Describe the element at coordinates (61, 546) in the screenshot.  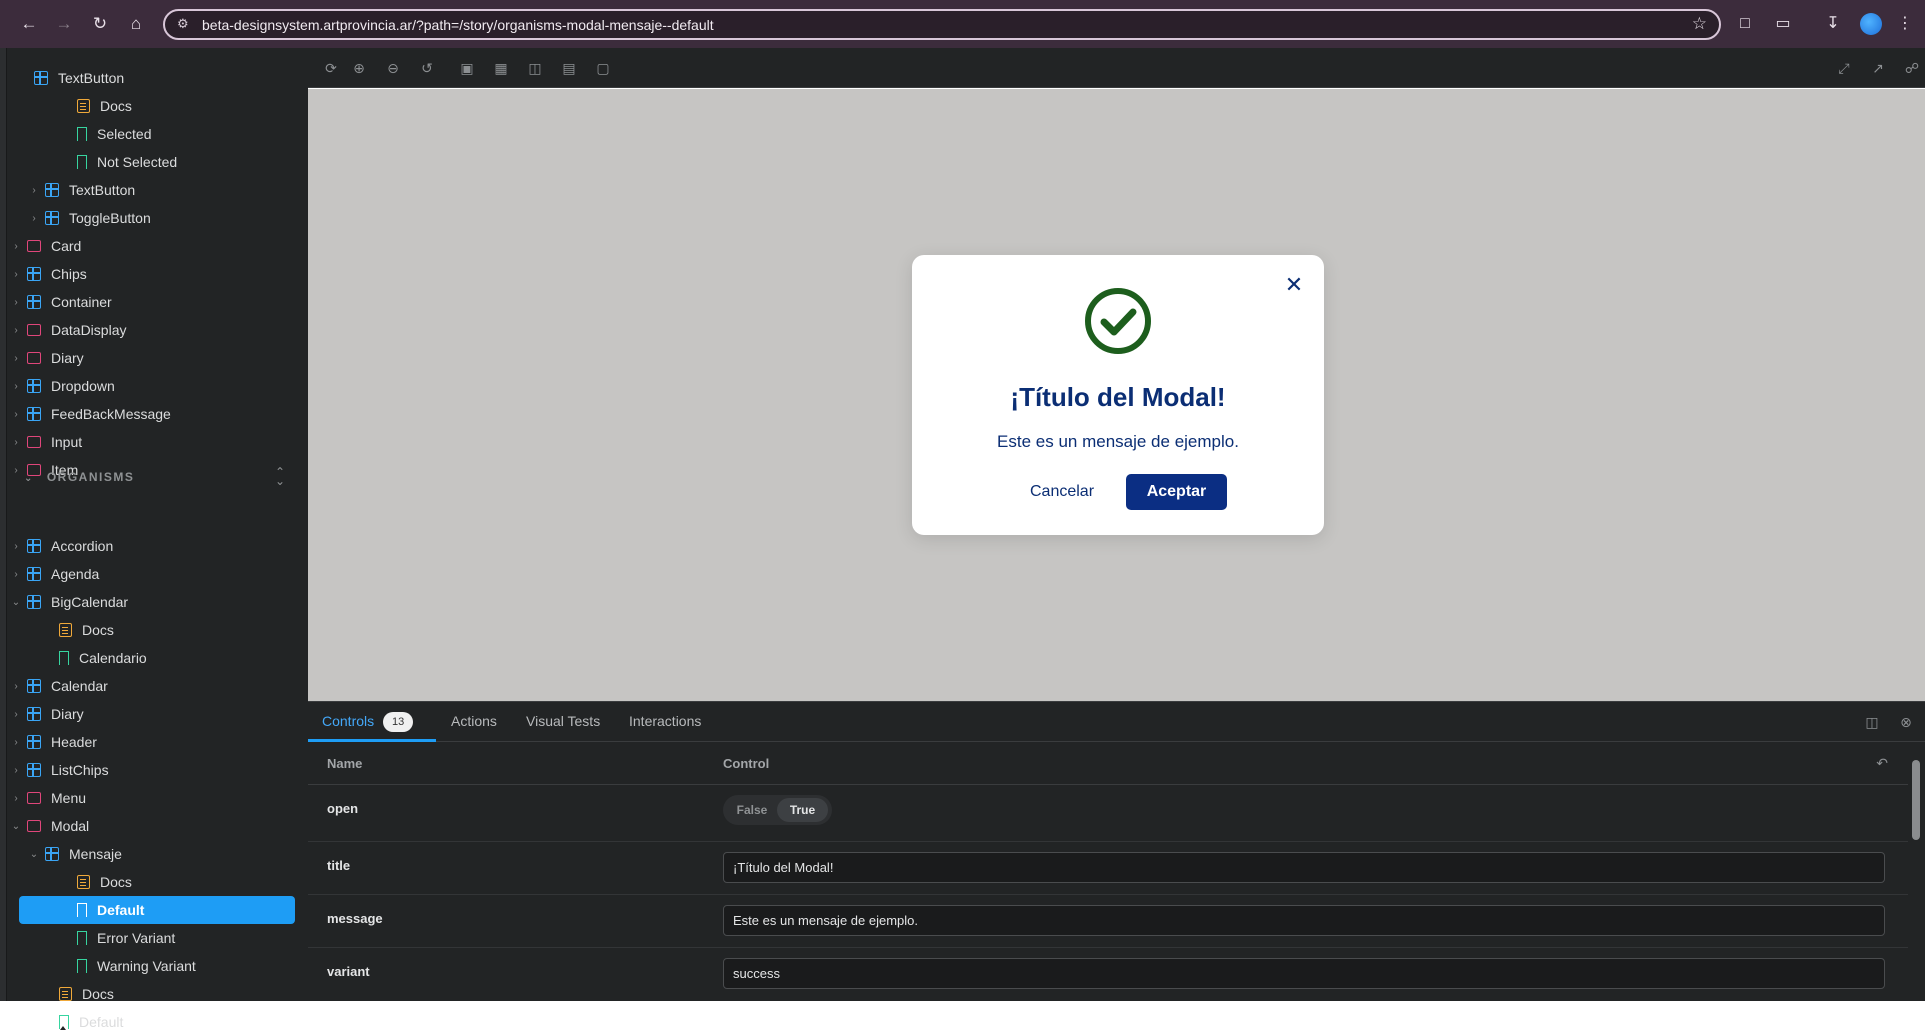
I see `sidebar-item-accordion: › Accordion` at that location.